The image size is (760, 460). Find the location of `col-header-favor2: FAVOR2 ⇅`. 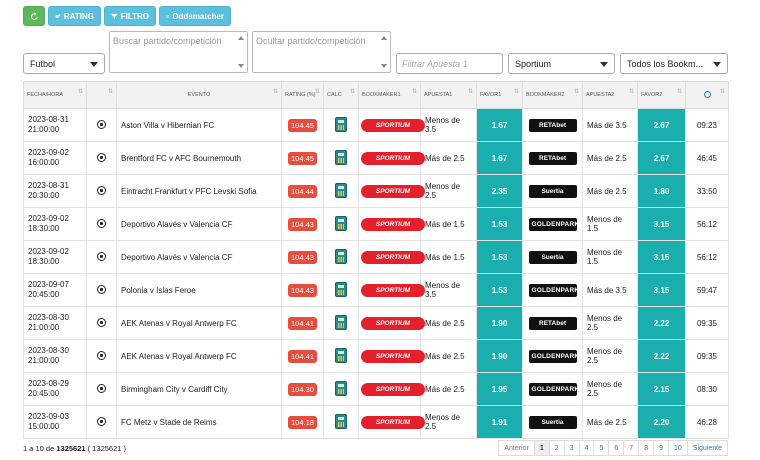

col-header-favor2: FAVOR2 ⇅ is located at coordinates (661, 95).